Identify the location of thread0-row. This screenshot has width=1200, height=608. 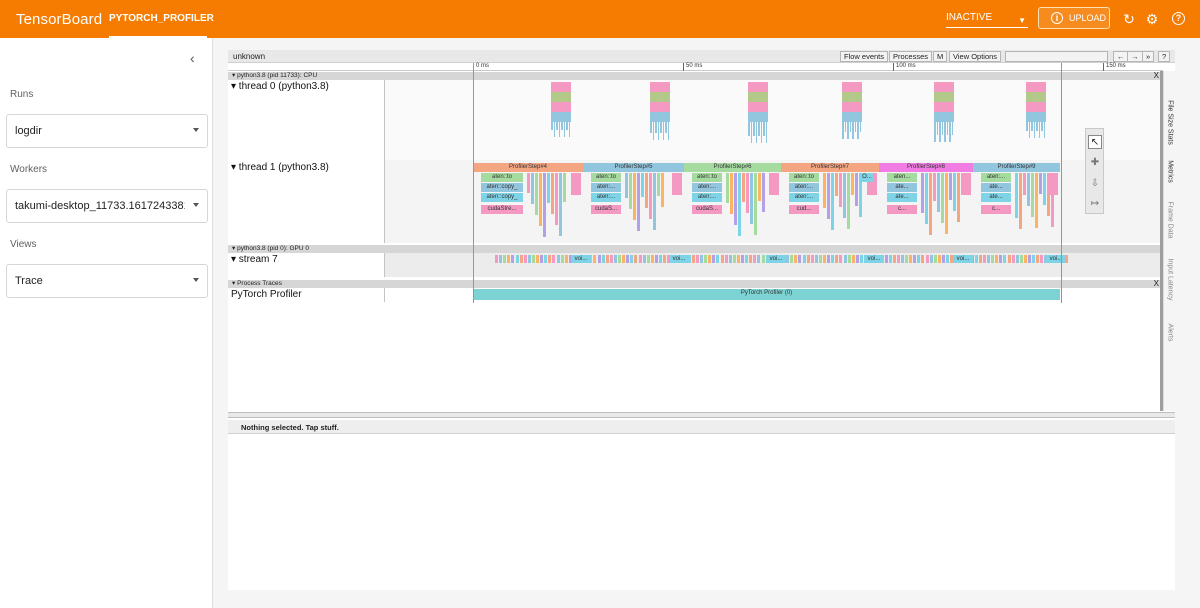
(774, 120).